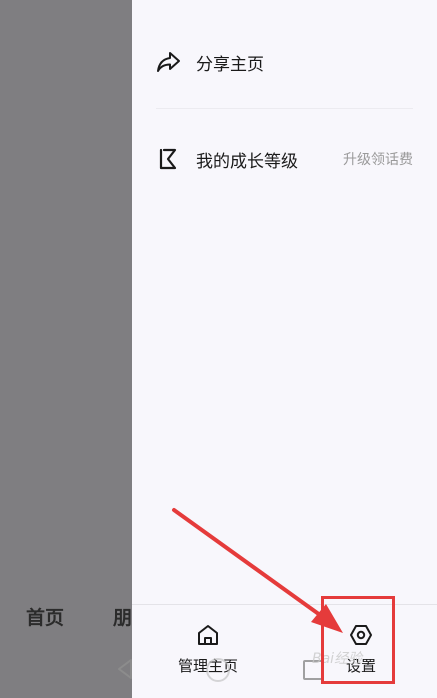 The height and width of the screenshot is (698, 437). What do you see at coordinates (168, 62) in the screenshot?
I see `share-arrow-icon` at bounding box center [168, 62].